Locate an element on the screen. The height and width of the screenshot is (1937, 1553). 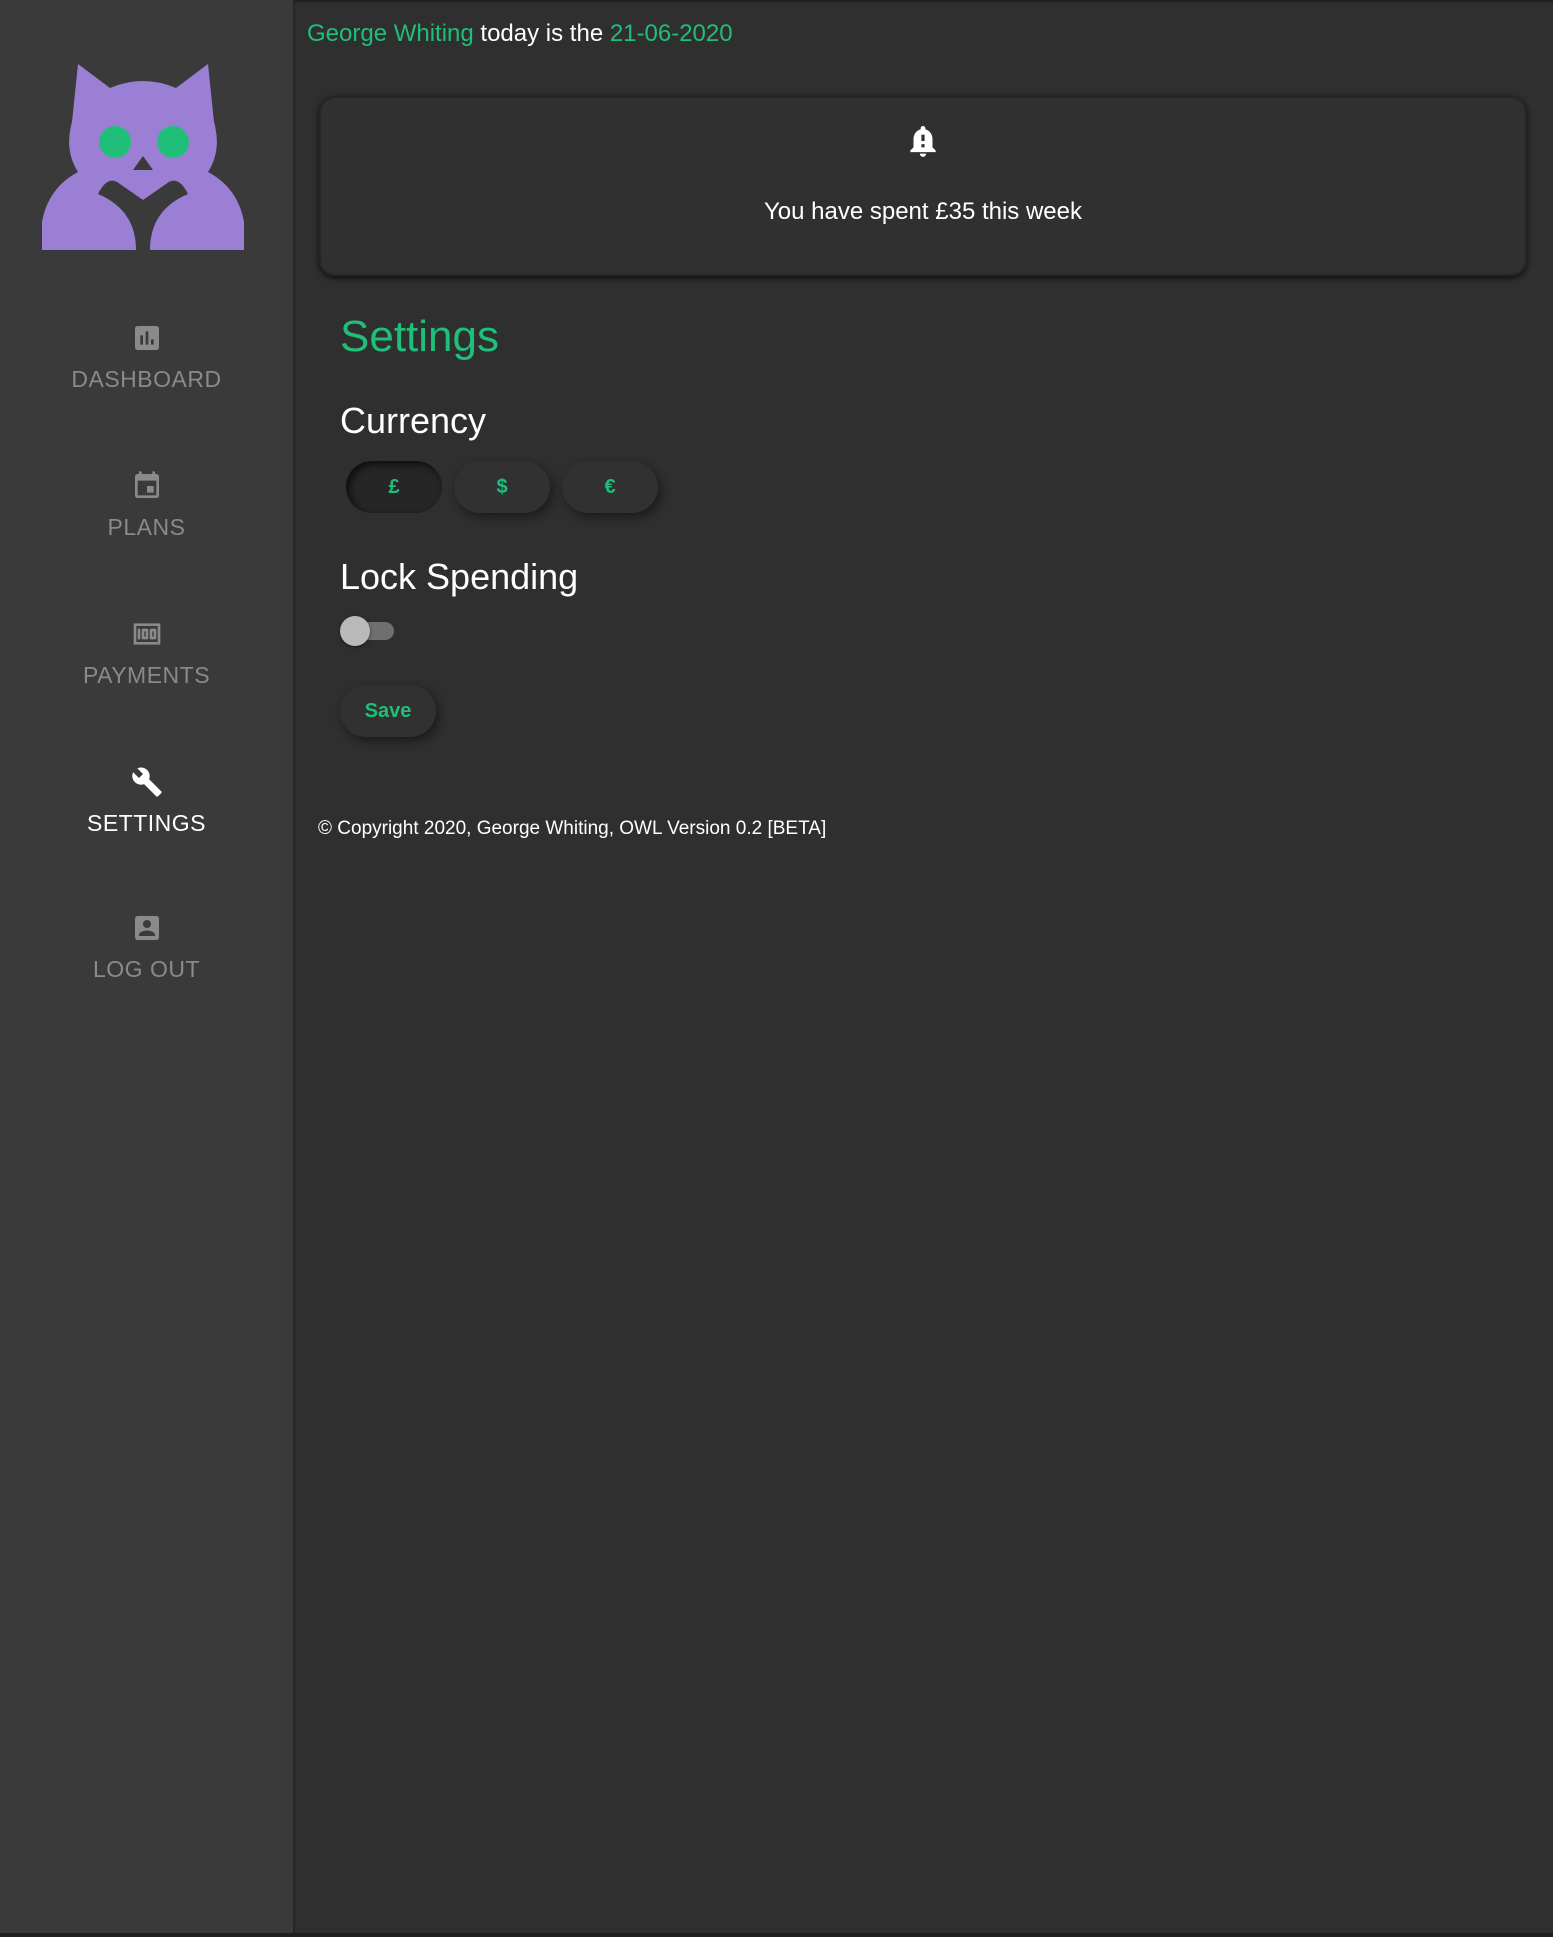
sidebar-item-logout: LOG OUT is located at coordinates (146, 947).